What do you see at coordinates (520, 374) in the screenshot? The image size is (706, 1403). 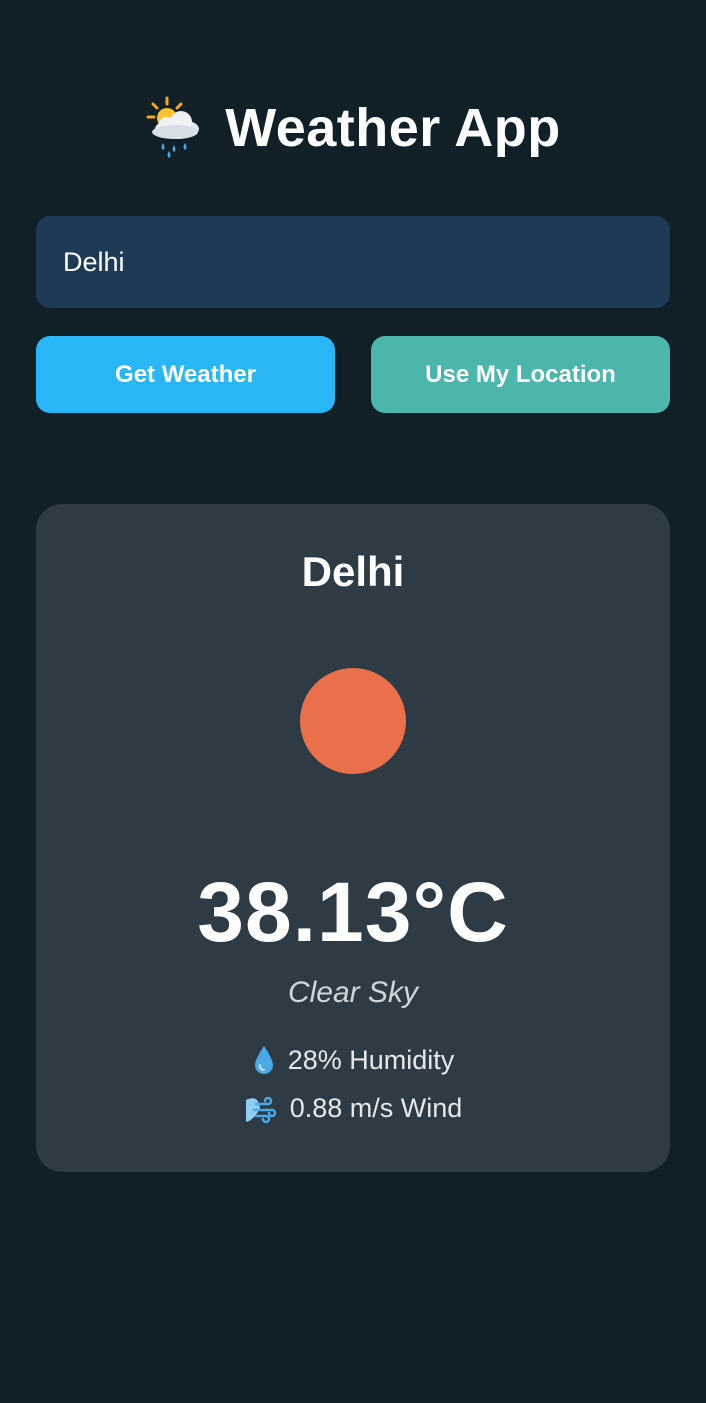 I see `use-my-location-button: Use My Location` at bounding box center [520, 374].